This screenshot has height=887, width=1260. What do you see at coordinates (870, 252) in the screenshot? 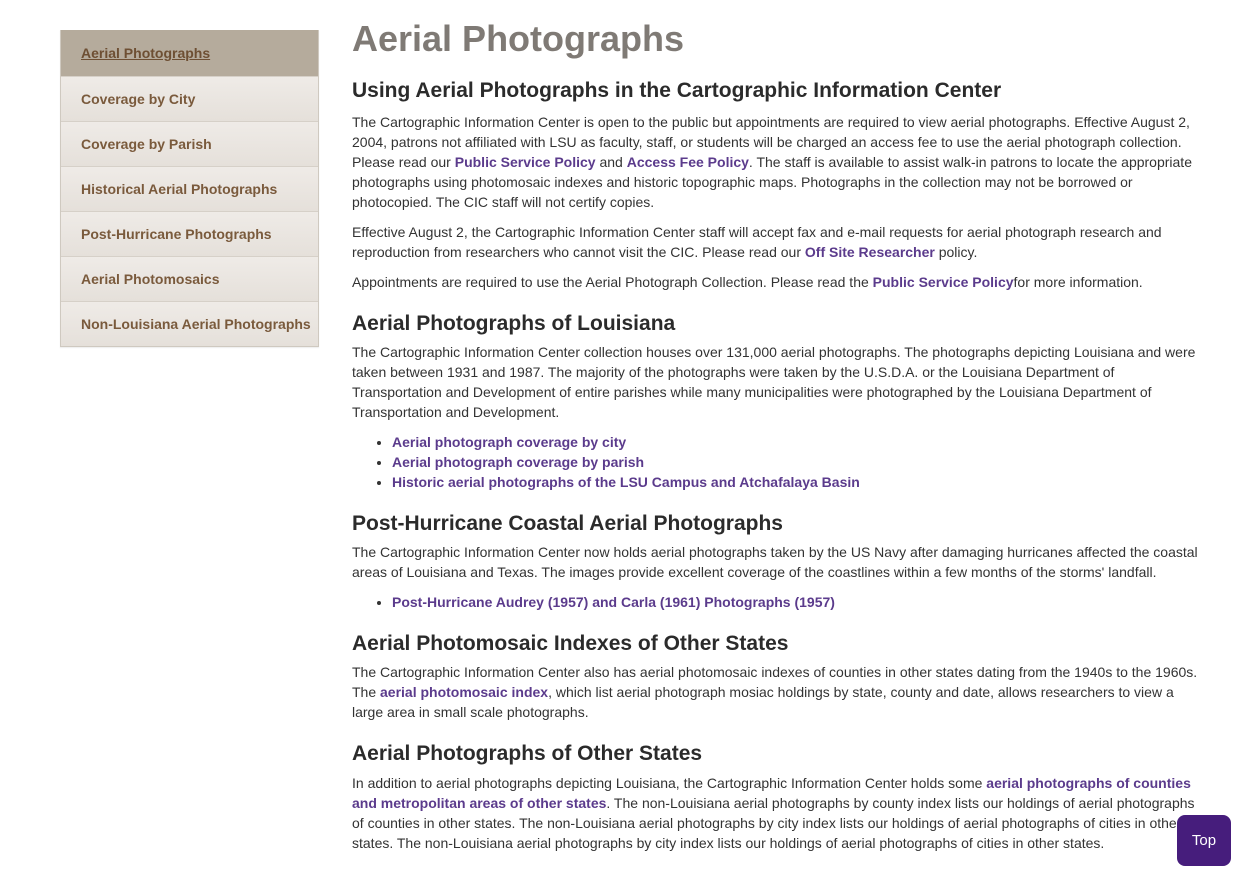
I see `off-site-researcher-link: Off Site Researcher` at bounding box center [870, 252].